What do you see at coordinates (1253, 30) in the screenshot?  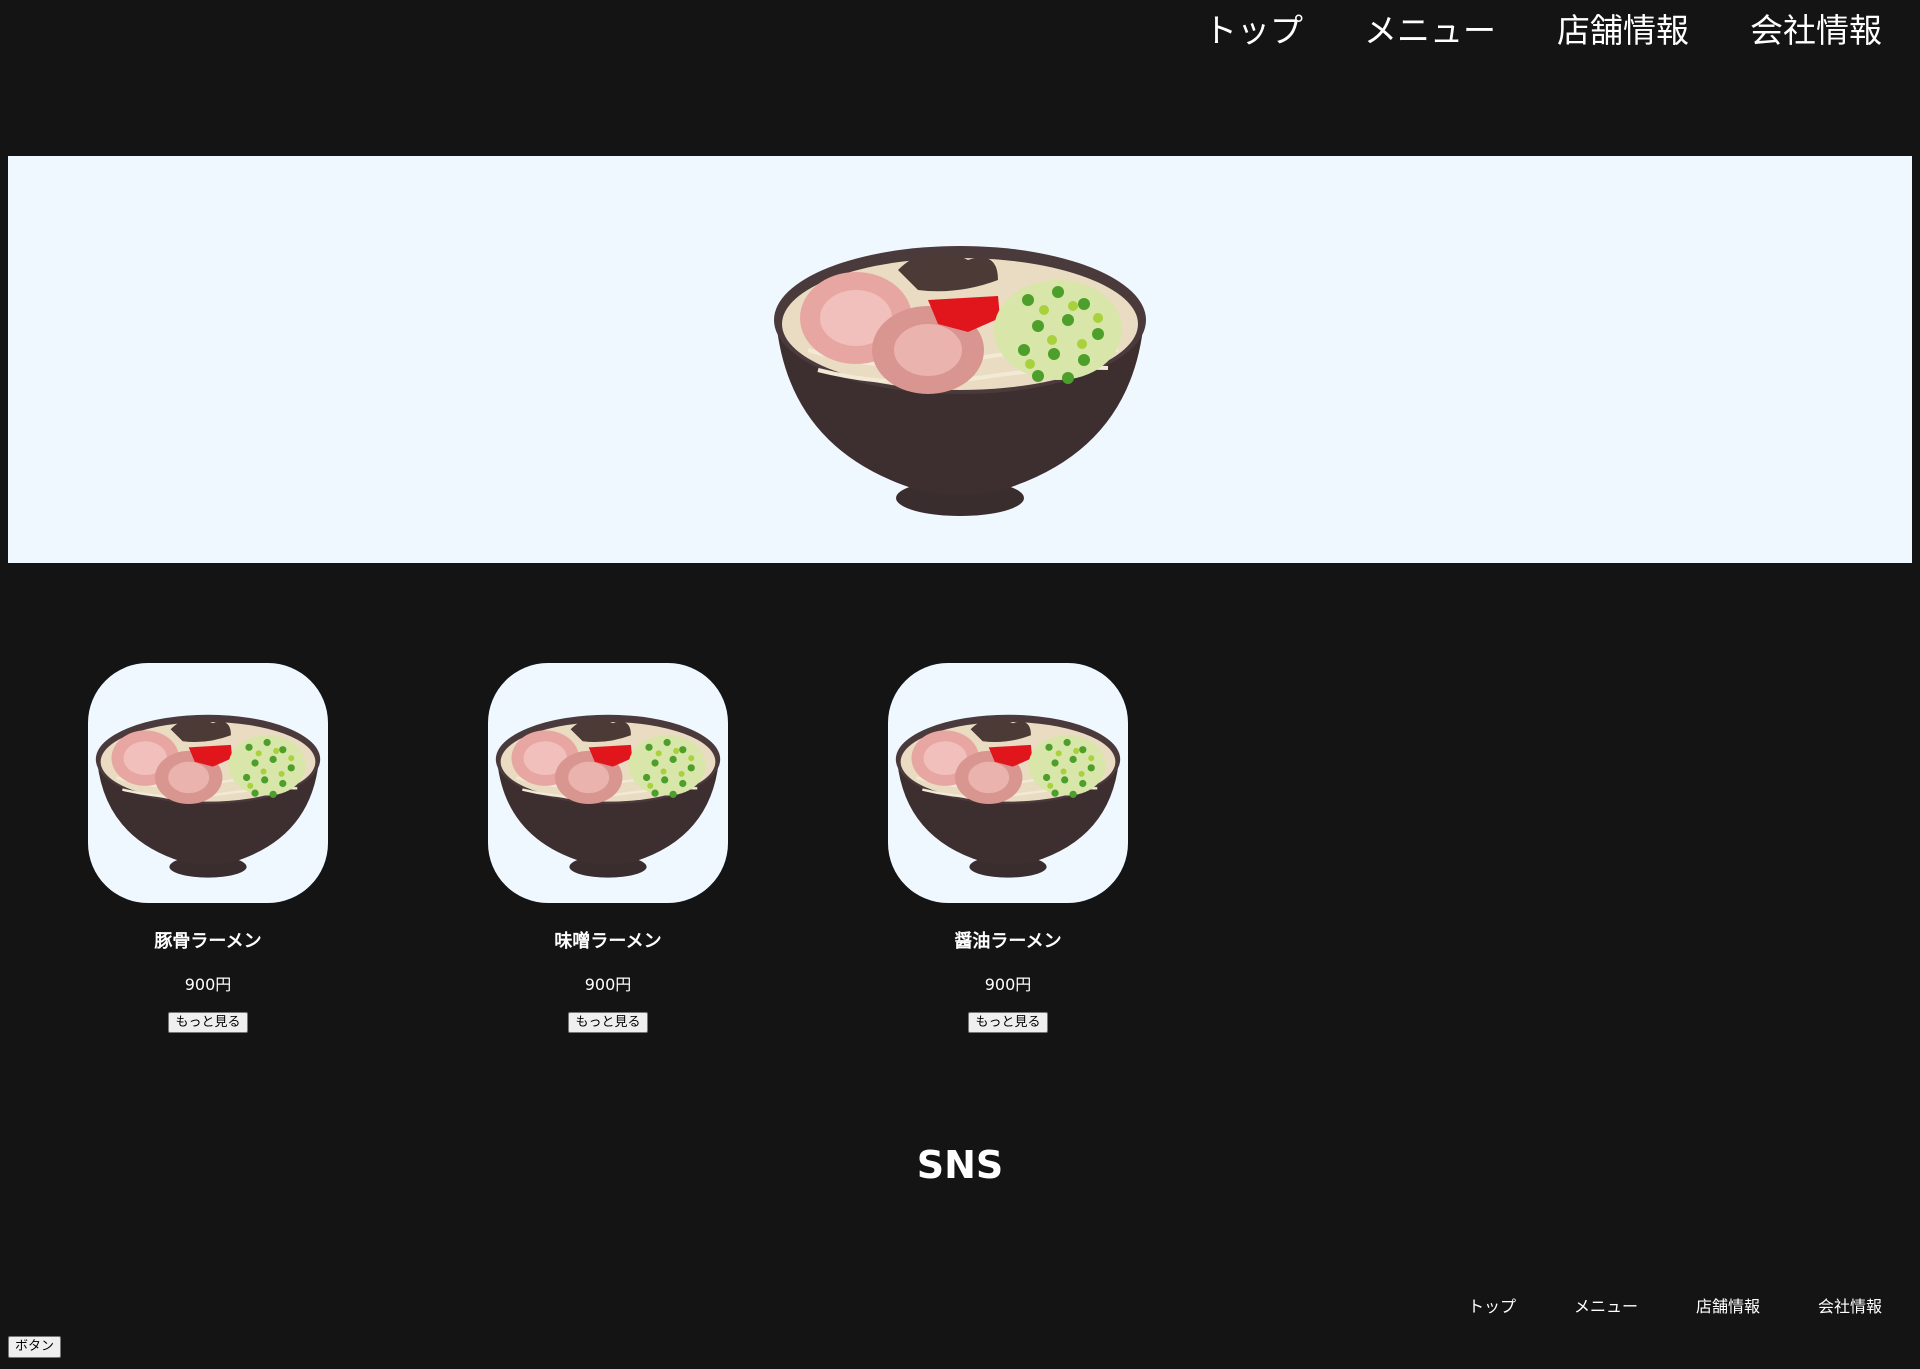 I see `nav-link-top: トップ` at bounding box center [1253, 30].